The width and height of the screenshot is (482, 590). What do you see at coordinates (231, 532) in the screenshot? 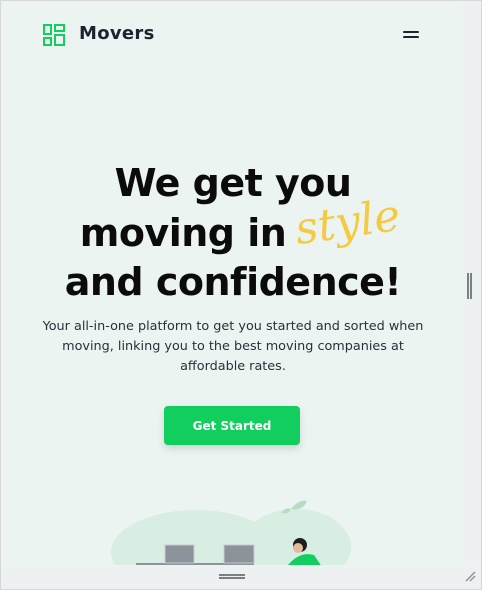
I see `moving-illustration` at bounding box center [231, 532].